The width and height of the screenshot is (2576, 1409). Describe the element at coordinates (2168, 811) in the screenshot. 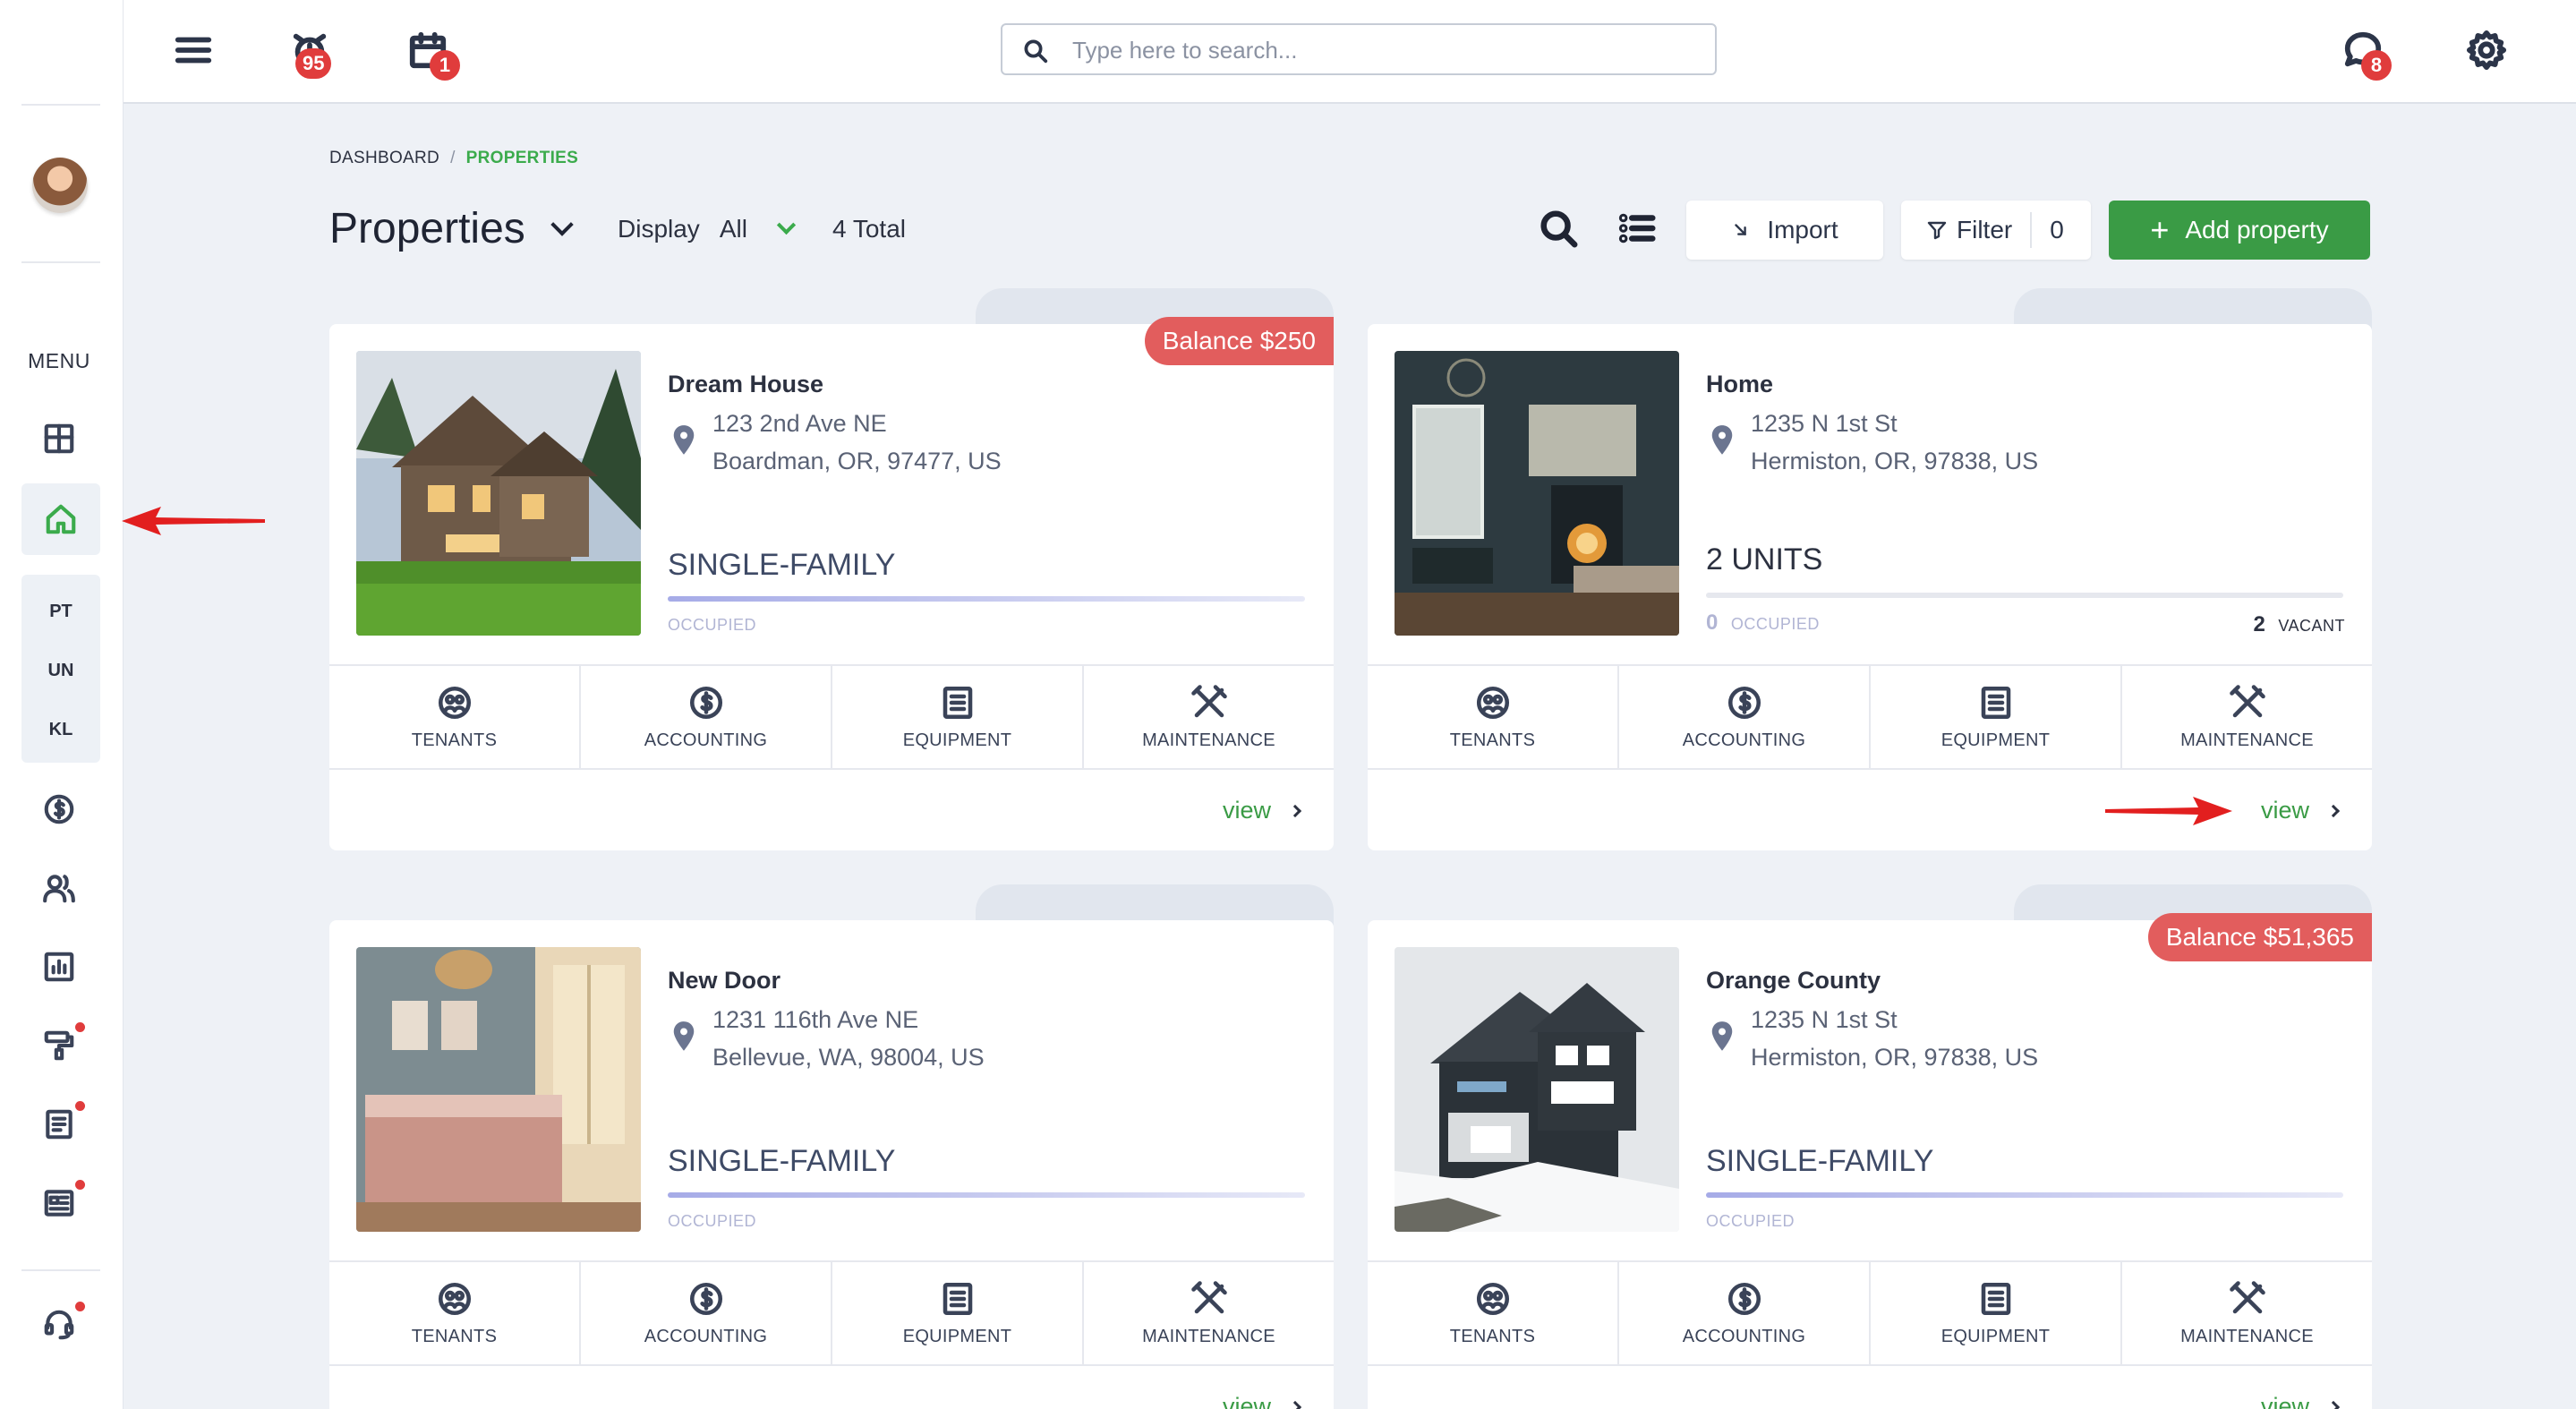

I see `annotation-arrow-right` at that location.